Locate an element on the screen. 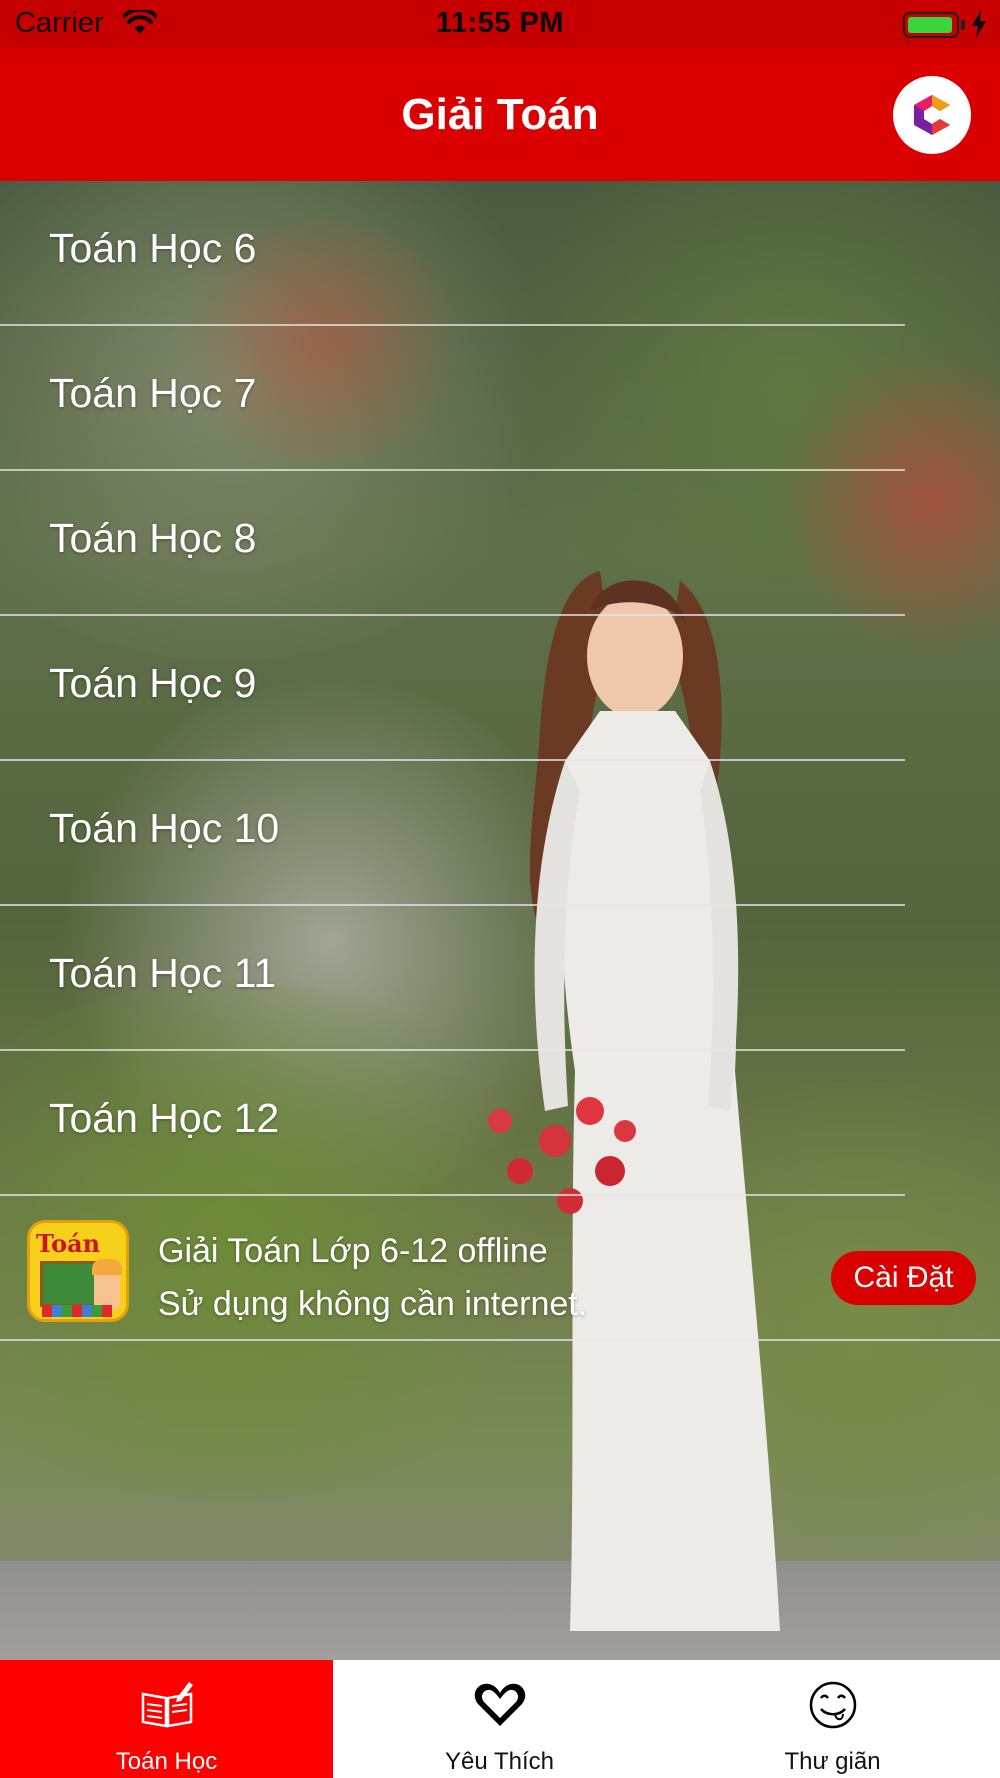 The height and width of the screenshot is (1778, 1000). nav-bar: Giải Toán is located at coordinates (500, 114).